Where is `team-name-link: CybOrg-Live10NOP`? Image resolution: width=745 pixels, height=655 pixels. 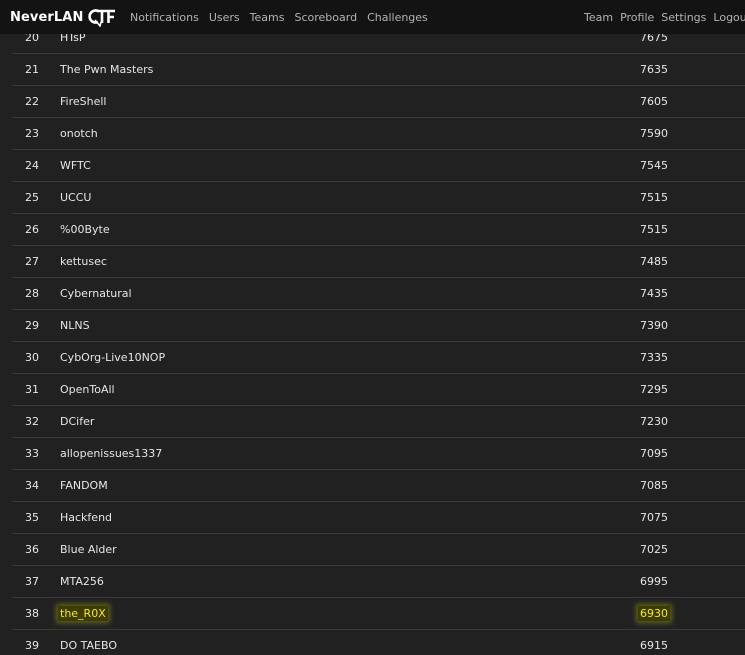 team-name-link: CybOrg-Live10NOP is located at coordinates (112, 358).